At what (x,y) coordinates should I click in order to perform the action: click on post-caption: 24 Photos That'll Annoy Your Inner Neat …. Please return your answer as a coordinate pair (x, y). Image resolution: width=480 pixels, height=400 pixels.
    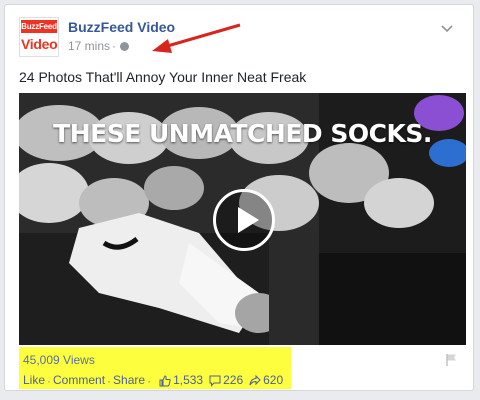
    Looking at the image, I should click on (163, 77).